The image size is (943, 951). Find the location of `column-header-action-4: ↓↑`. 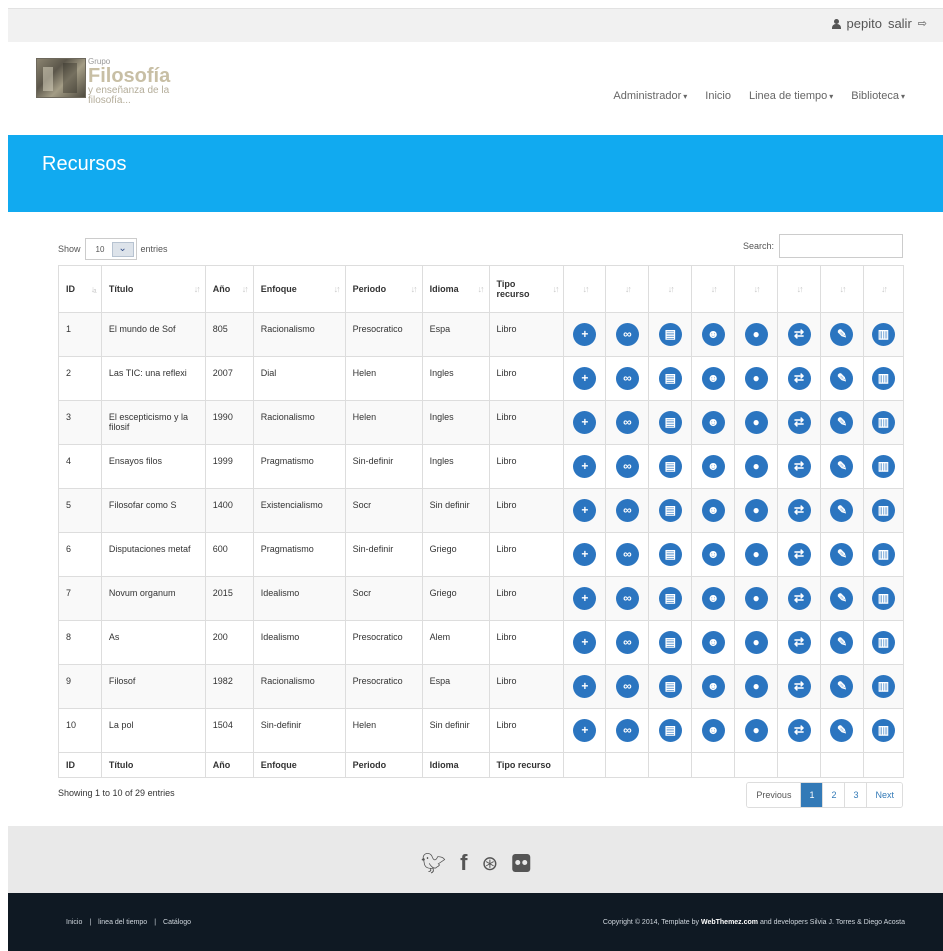

column-header-action-4: ↓↑ is located at coordinates (713, 289).